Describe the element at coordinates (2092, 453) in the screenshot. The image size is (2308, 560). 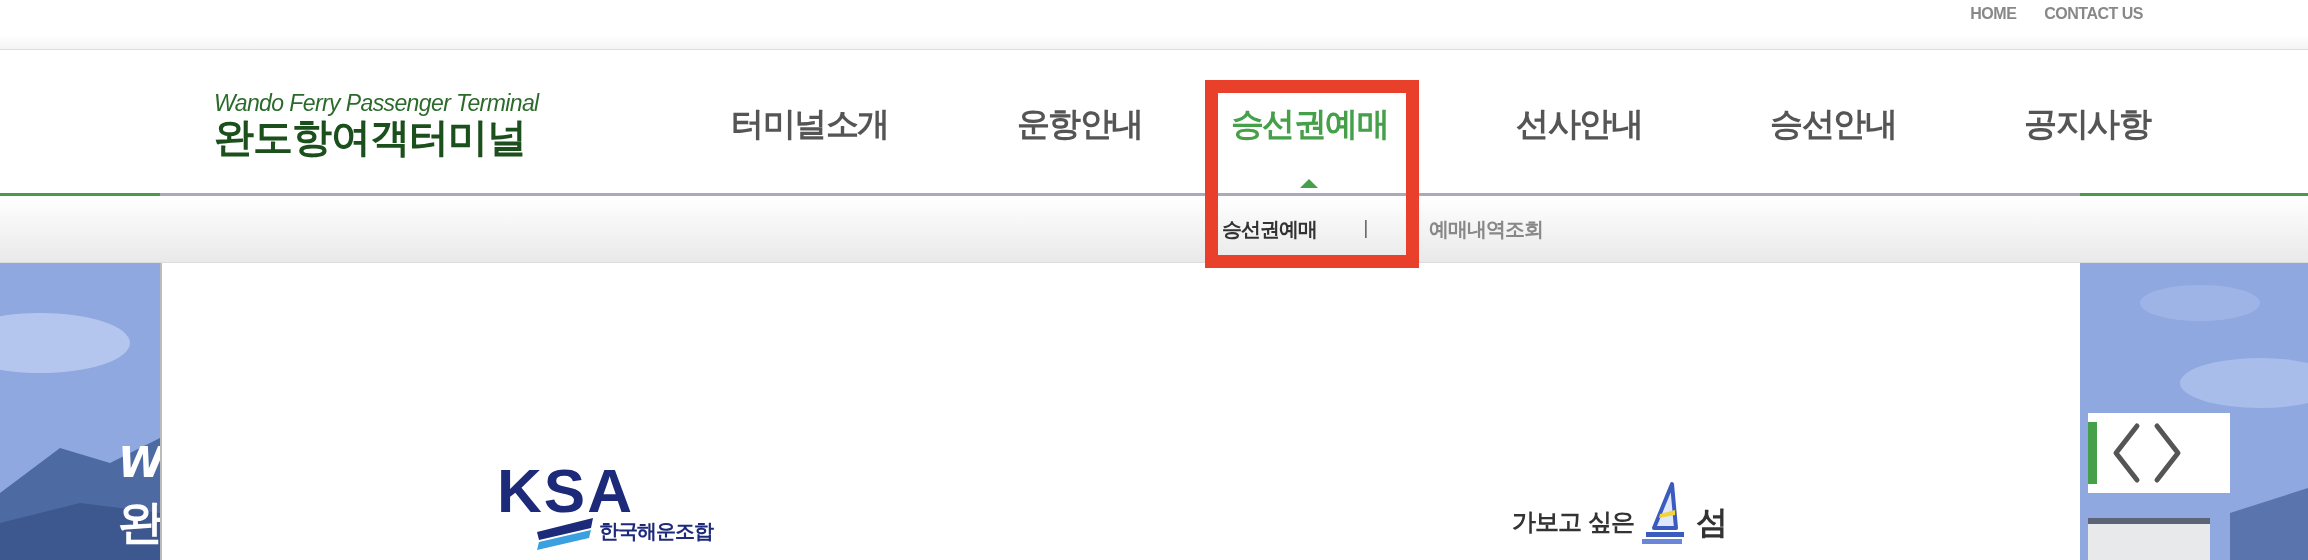
I see `indicator-bar` at that location.